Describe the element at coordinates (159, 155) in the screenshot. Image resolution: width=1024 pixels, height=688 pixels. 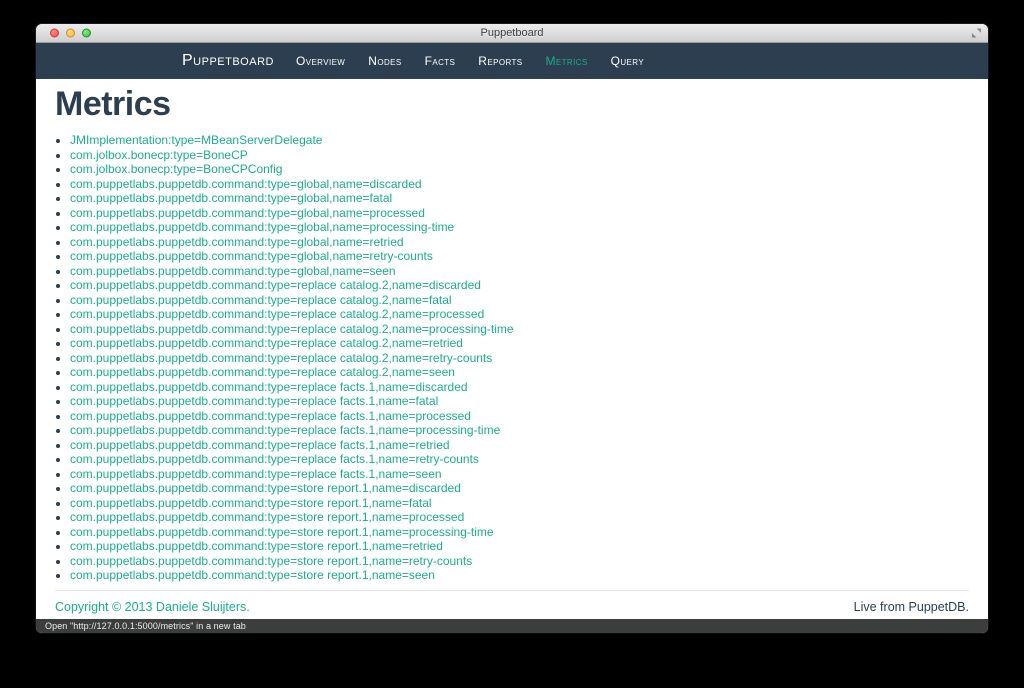
I see `metric-link: com.jolbox.bonecp:type=BoneCP` at that location.